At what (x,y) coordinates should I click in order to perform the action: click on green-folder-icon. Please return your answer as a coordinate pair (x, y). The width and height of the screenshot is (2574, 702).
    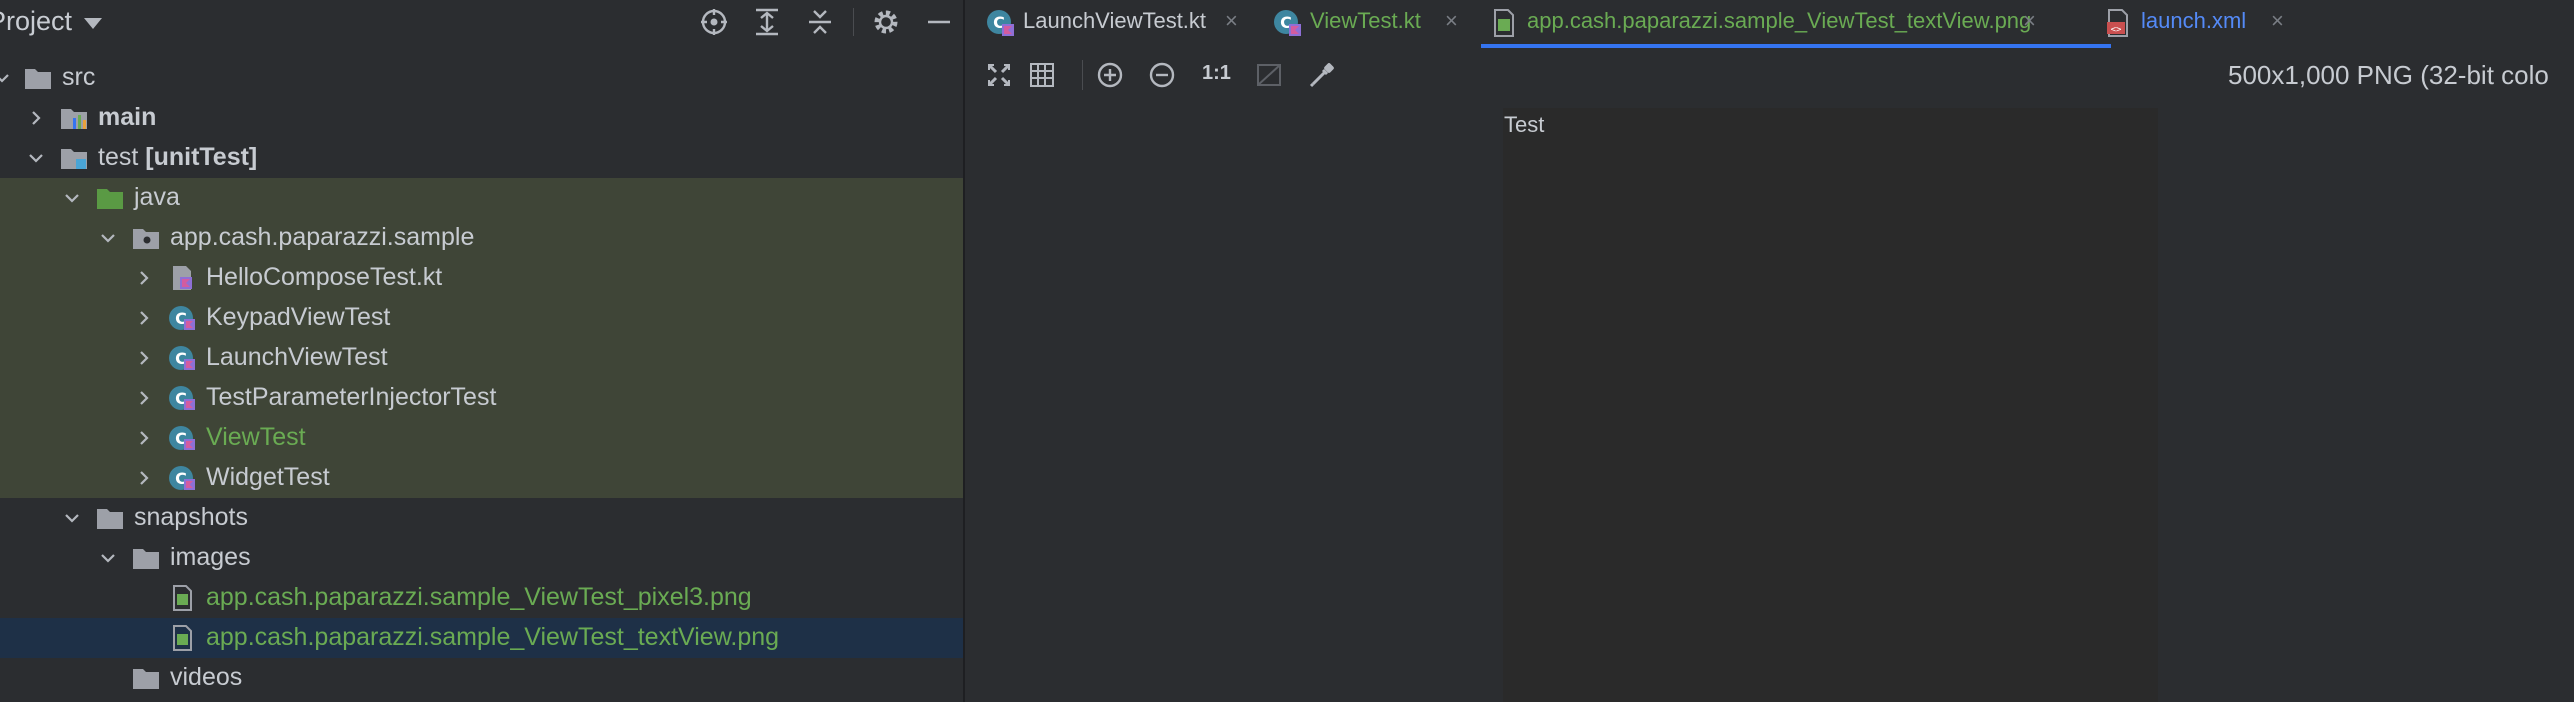
    Looking at the image, I should click on (110, 198).